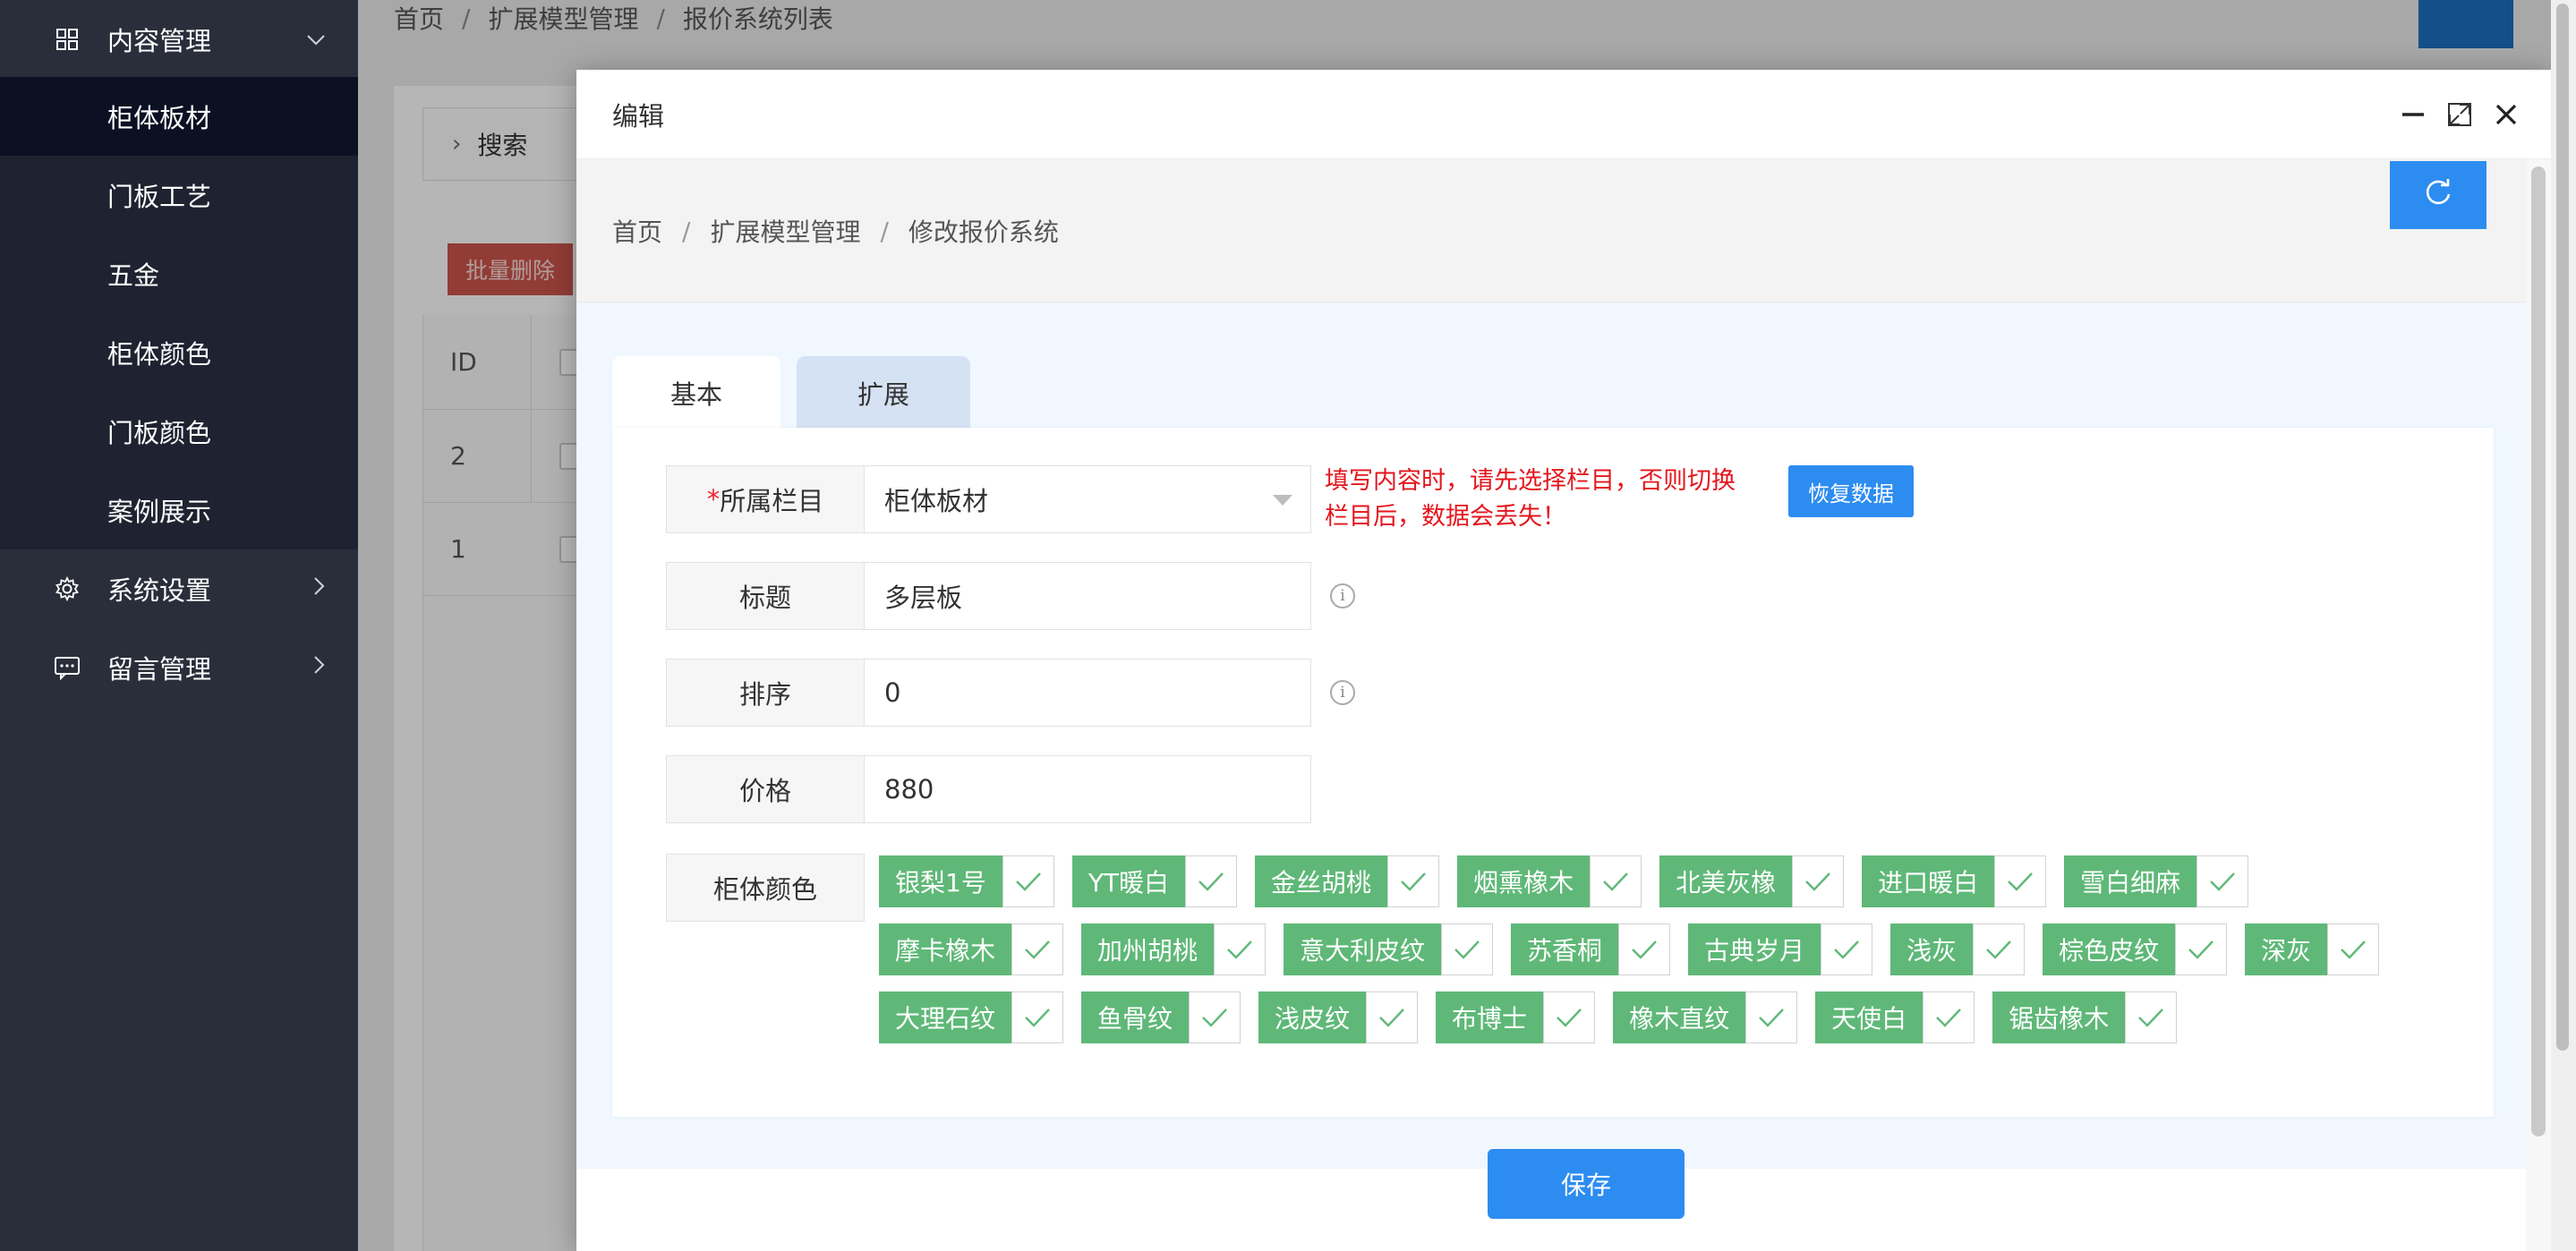  Describe the element at coordinates (1135, 1017) in the screenshot. I see `color-option-label: 鱼骨纹` at that location.